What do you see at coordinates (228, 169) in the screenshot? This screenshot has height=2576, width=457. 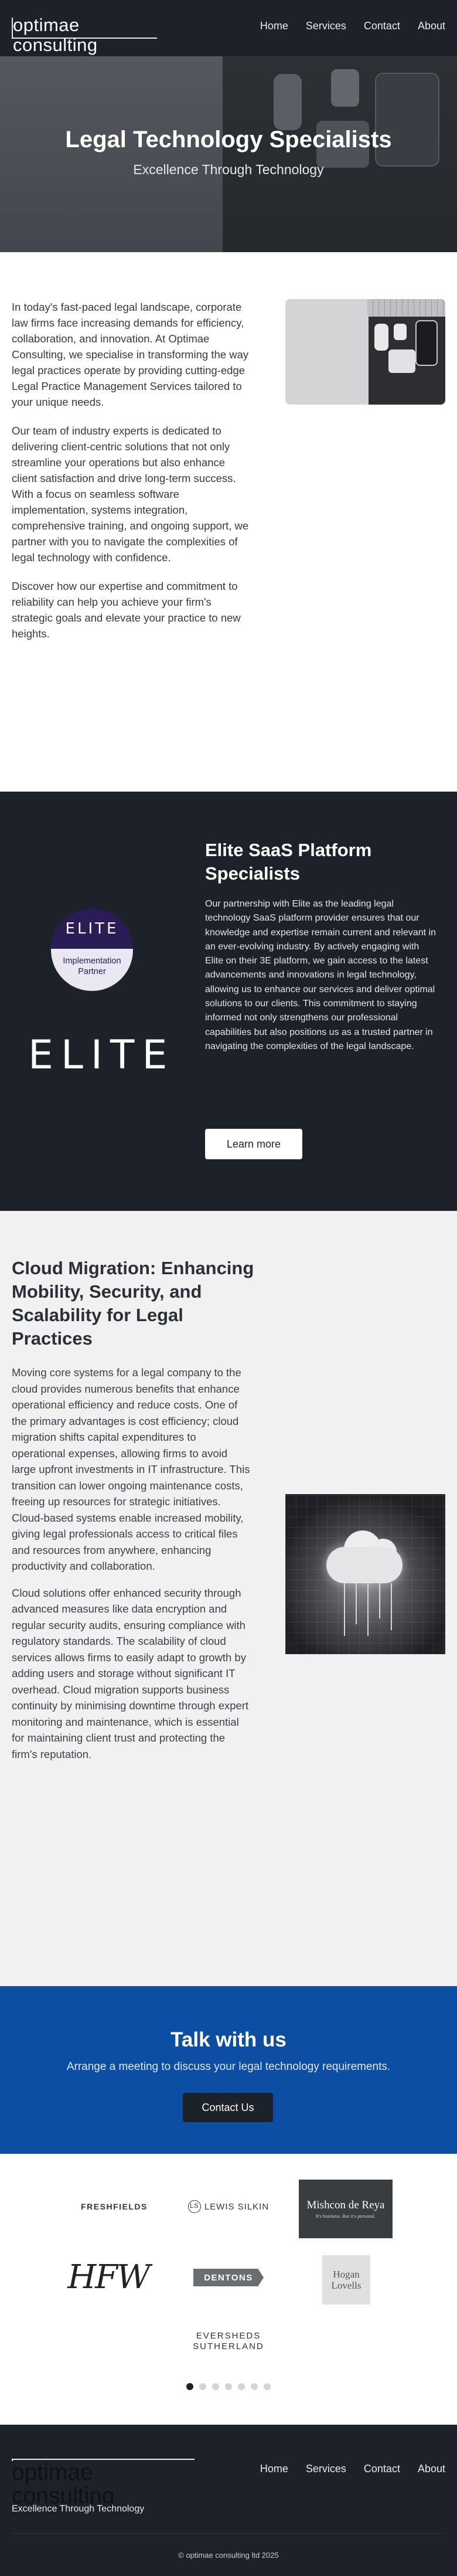 I see `hero-subtitle: Excellence Through Technology` at bounding box center [228, 169].